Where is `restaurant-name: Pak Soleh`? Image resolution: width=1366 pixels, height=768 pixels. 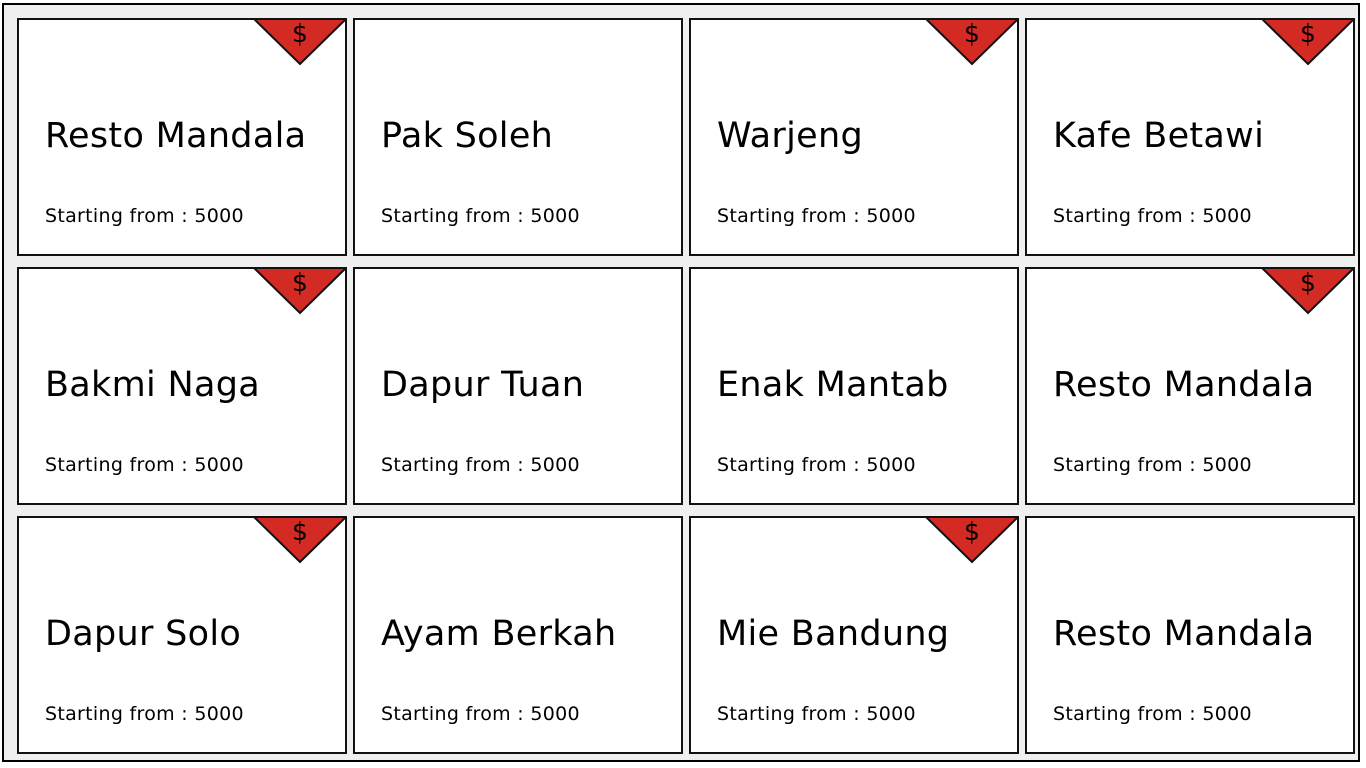
restaurant-name: Pak Soleh is located at coordinates (467, 136).